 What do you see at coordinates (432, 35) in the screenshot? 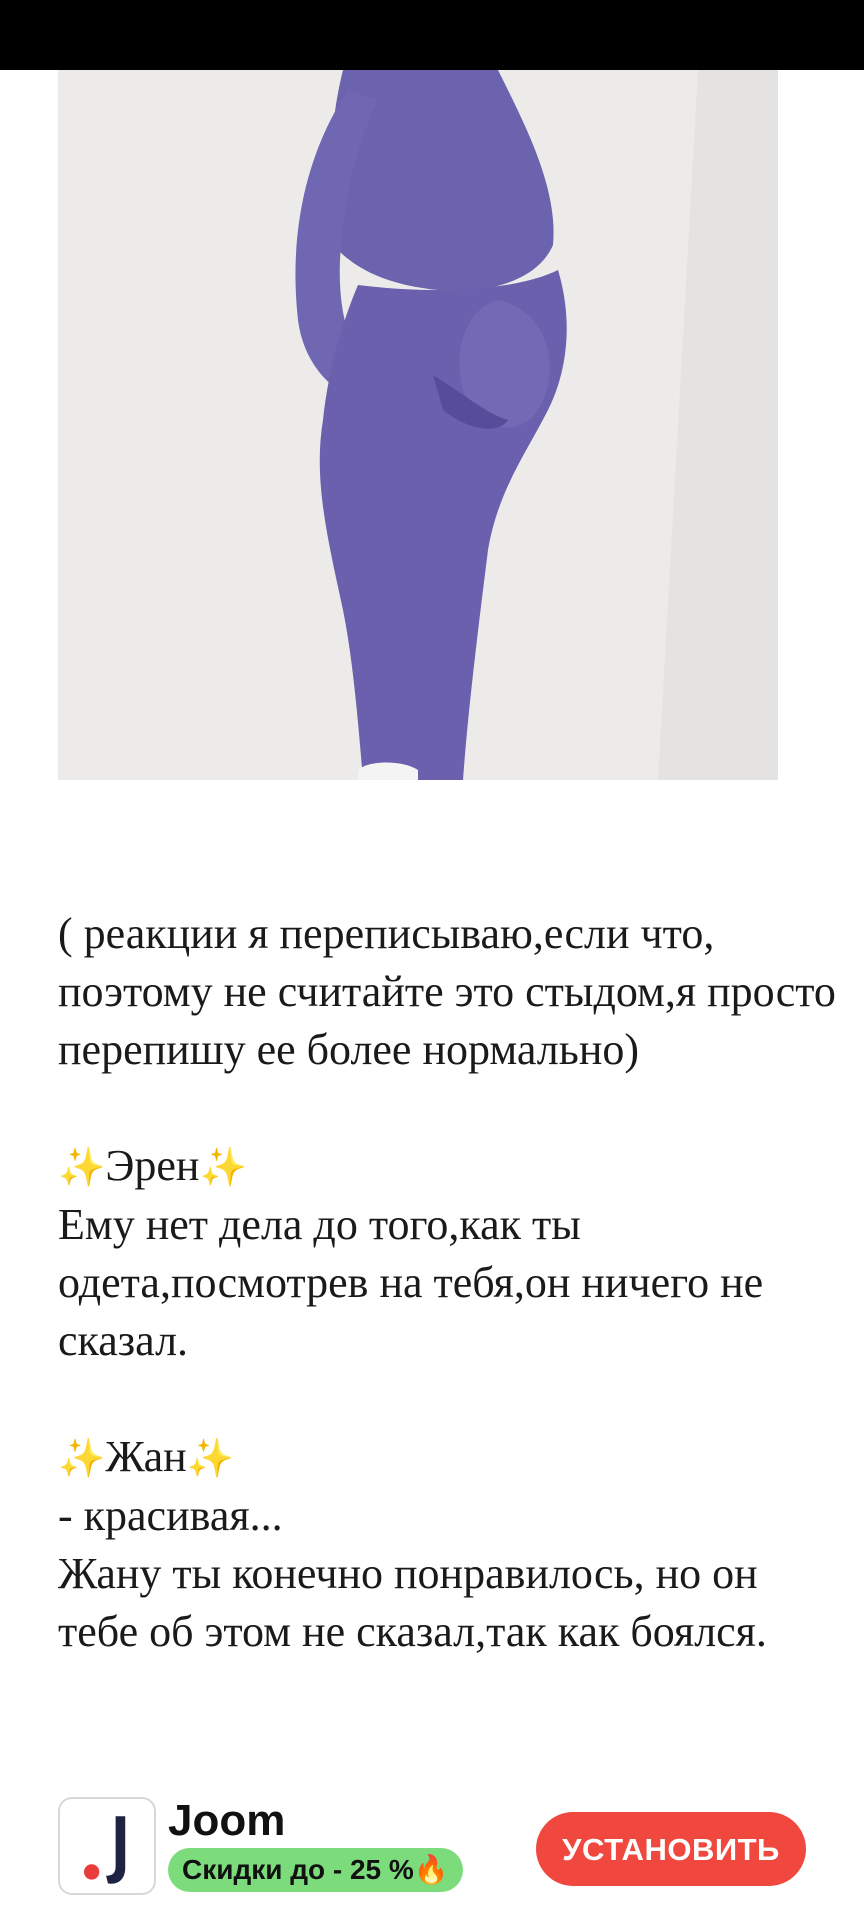
I see `top-status-bar` at bounding box center [432, 35].